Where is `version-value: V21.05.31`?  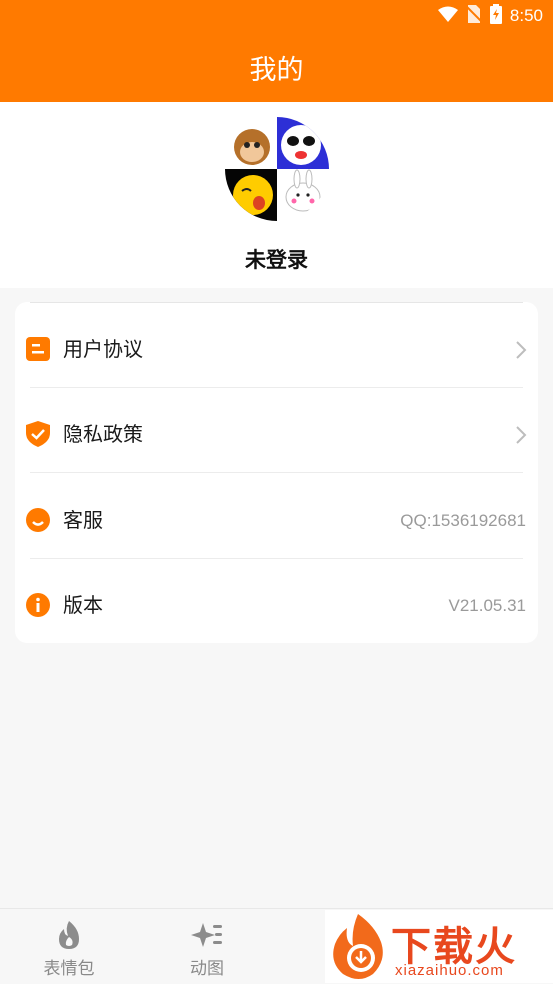
version-value: V21.05.31 is located at coordinates (487, 605).